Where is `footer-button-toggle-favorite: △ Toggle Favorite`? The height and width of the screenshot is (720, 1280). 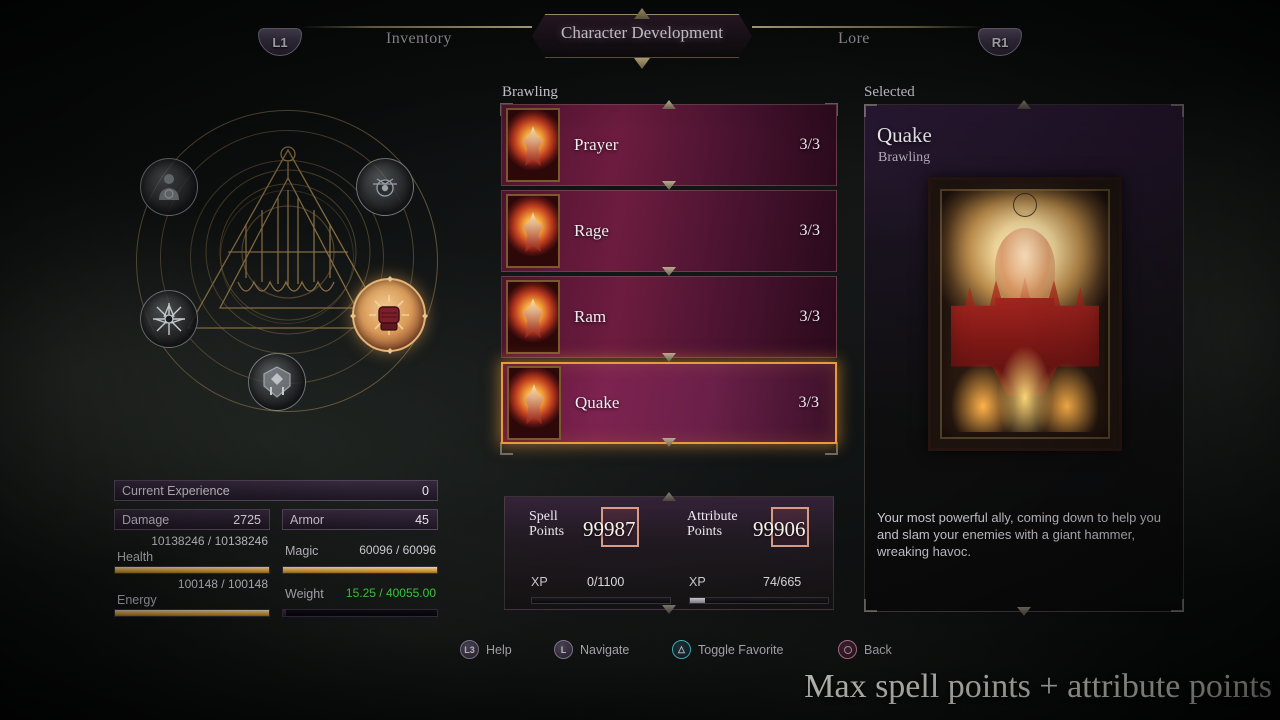
footer-button-toggle-favorite: △ Toggle Favorite is located at coordinates (727, 649).